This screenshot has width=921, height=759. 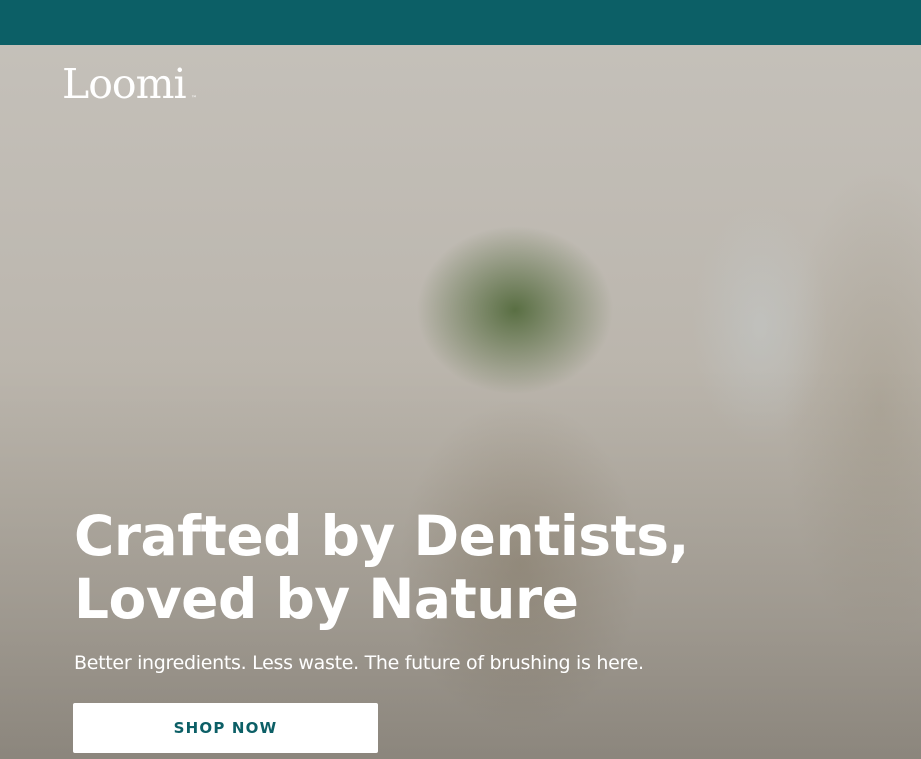 What do you see at coordinates (124, 84) in the screenshot?
I see `brand-logo: Loomi` at bounding box center [124, 84].